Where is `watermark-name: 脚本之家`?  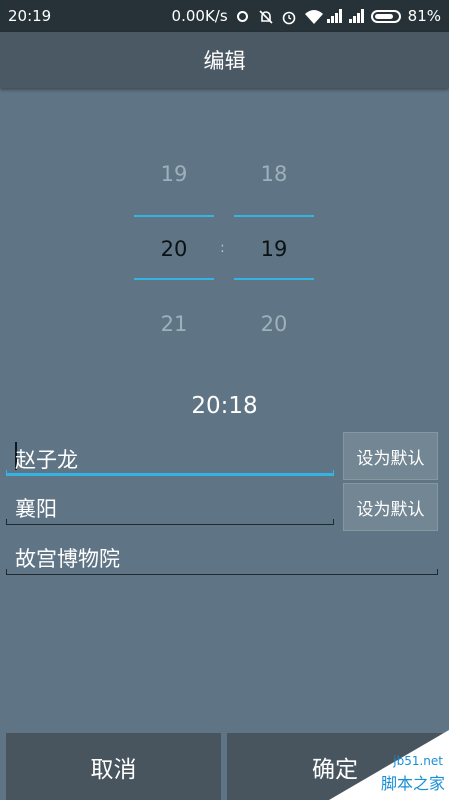
watermark-name: 脚本之家 is located at coordinates (412, 783).